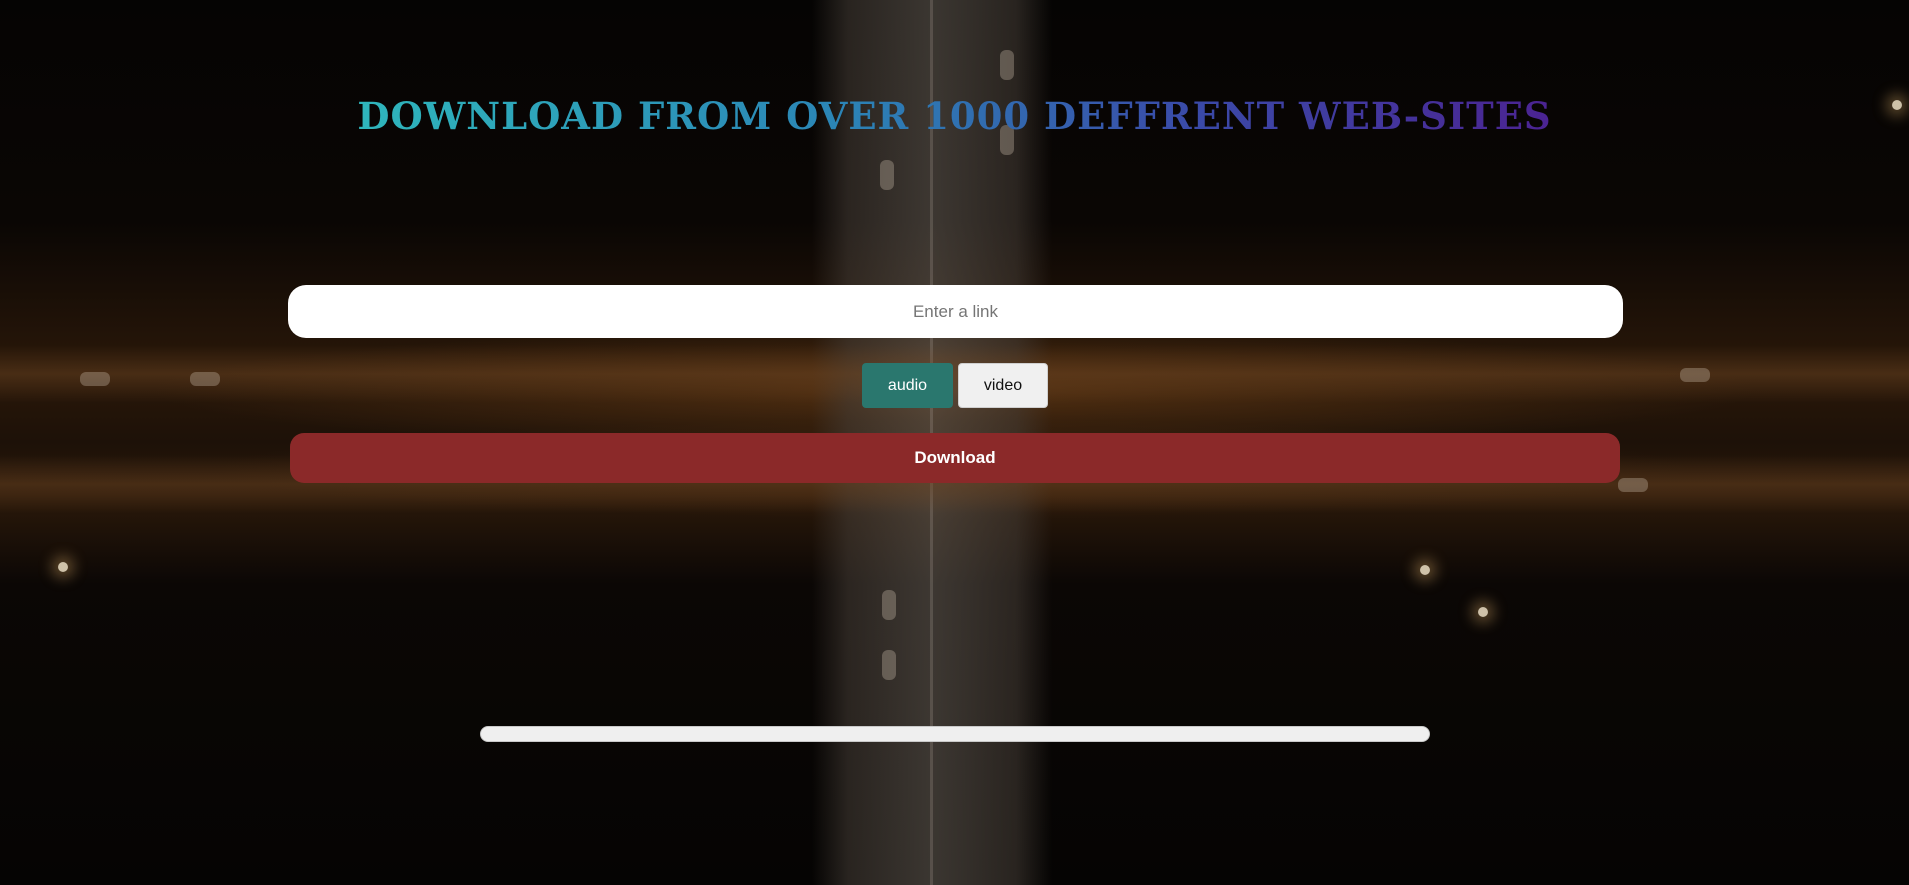 The image size is (1909, 885). Describe the element at coordinates (955, 385) in the screenshot. I see `format-toggle: audio video` at that location.